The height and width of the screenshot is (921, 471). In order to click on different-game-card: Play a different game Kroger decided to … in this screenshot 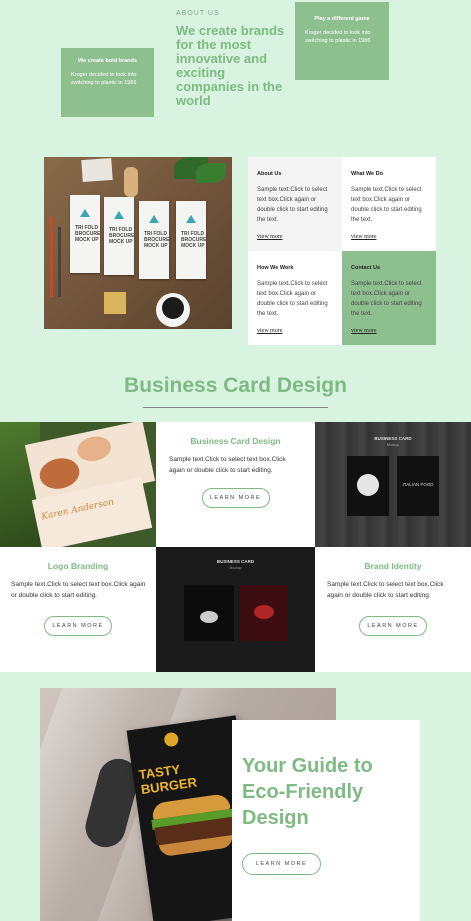, I will do `click(342, 41)`.